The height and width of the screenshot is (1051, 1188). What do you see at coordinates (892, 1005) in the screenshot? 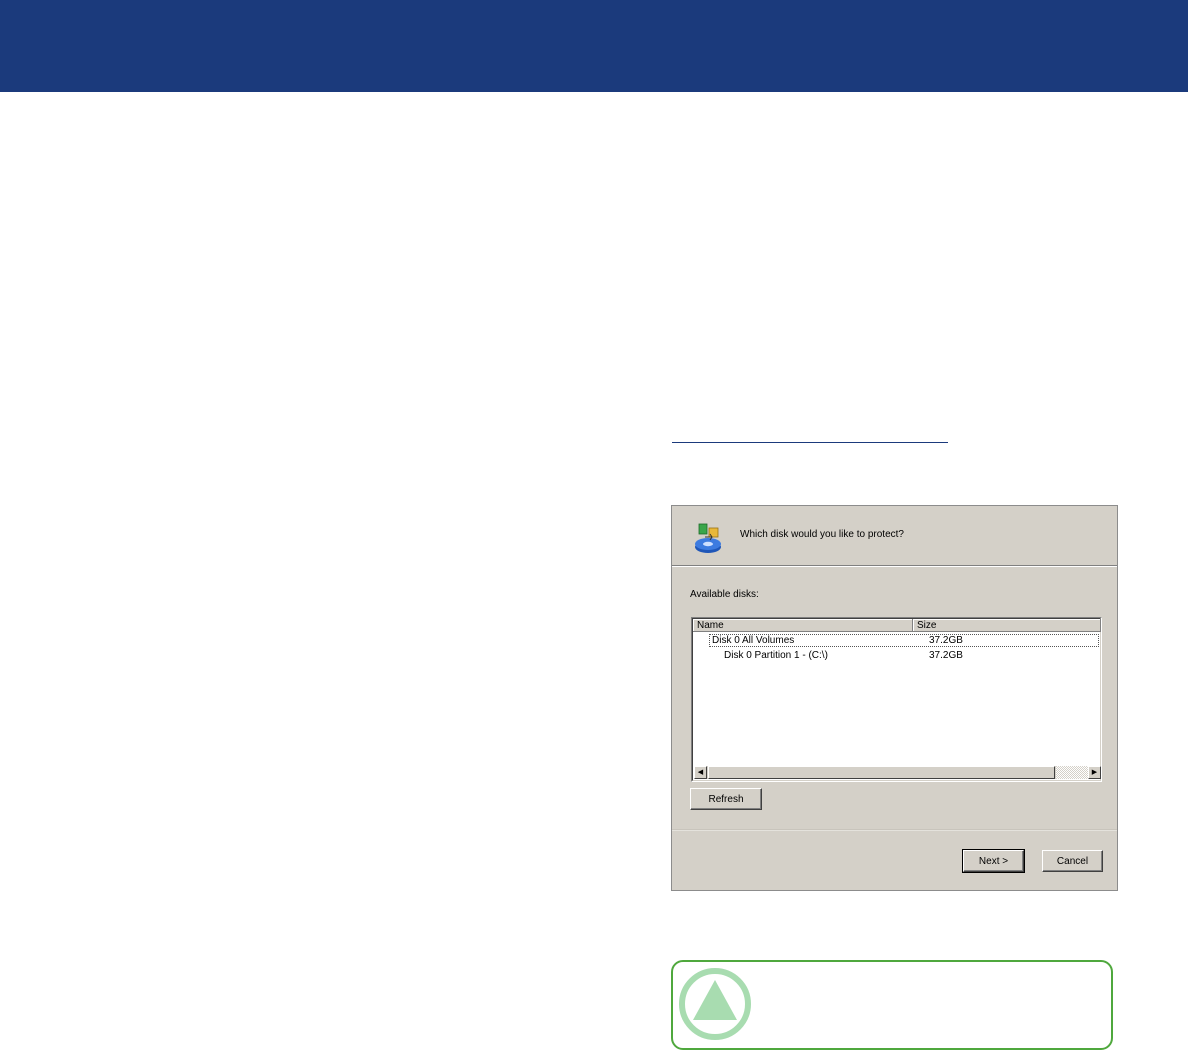
I see `caution-note` at bounding box center [892, 1005].